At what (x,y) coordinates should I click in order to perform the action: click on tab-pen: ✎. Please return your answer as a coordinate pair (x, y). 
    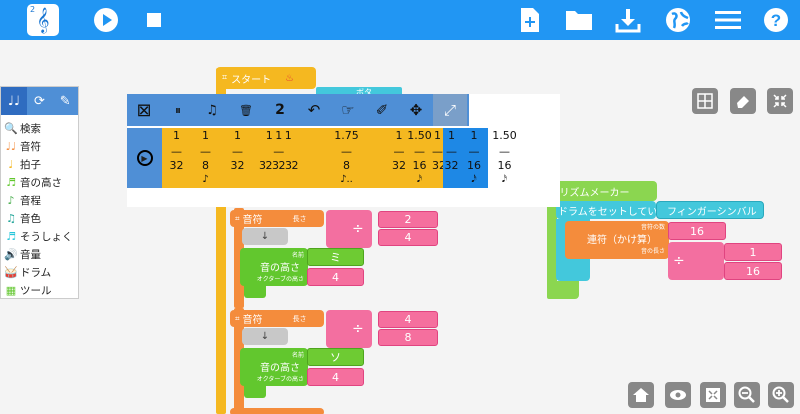
    Looking at the image, I should click on (65, 101).